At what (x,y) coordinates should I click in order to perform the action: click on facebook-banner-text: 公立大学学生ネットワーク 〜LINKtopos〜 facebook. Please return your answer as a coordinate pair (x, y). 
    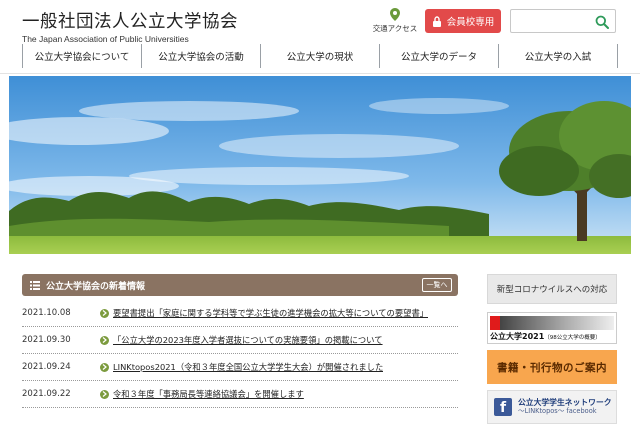
    Looking at the image, I should click on (565, 406).